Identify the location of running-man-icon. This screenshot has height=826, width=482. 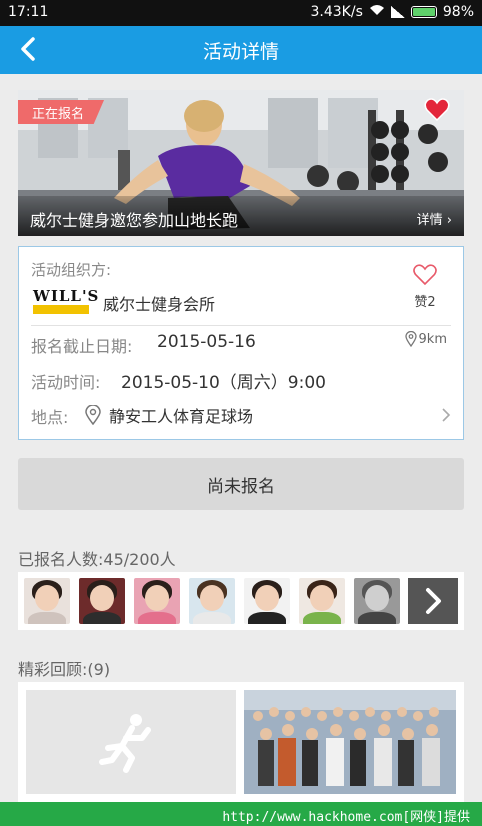
(125, 743).